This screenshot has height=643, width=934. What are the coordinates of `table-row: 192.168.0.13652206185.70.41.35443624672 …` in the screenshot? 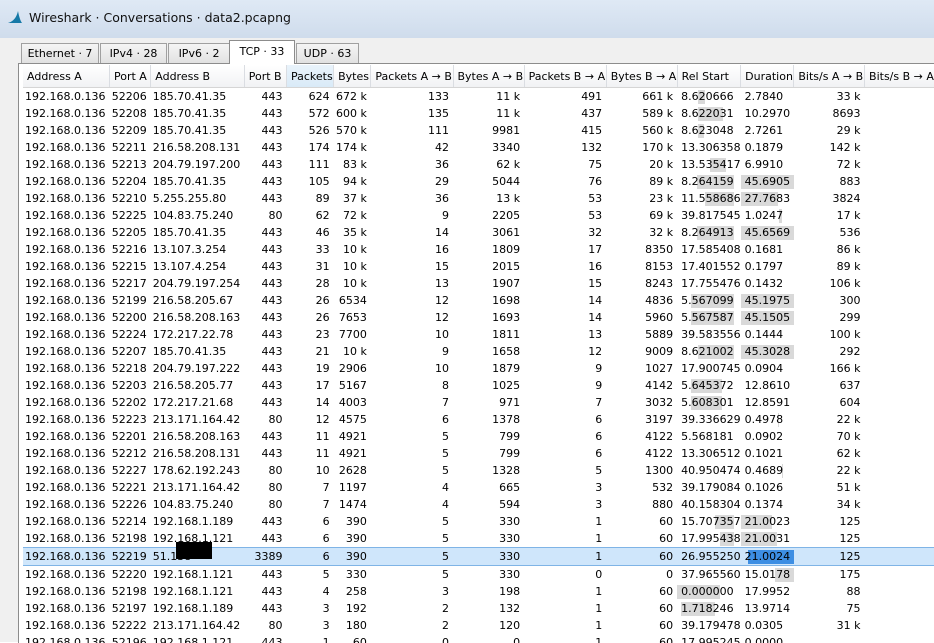 It's located at (478, 97).